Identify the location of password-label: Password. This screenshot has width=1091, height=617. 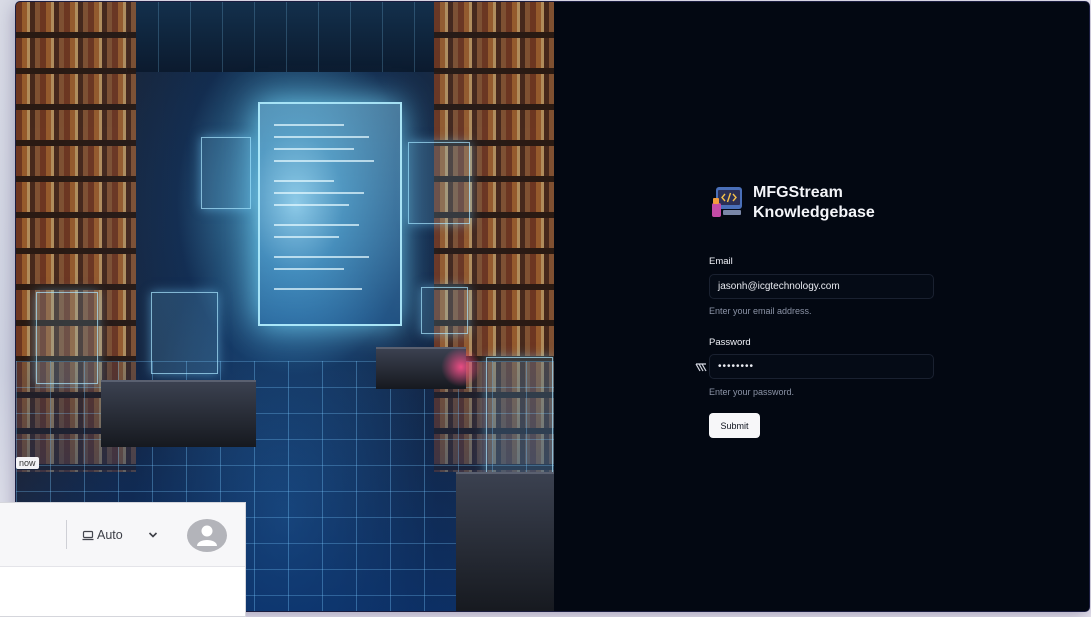
(730, 342).